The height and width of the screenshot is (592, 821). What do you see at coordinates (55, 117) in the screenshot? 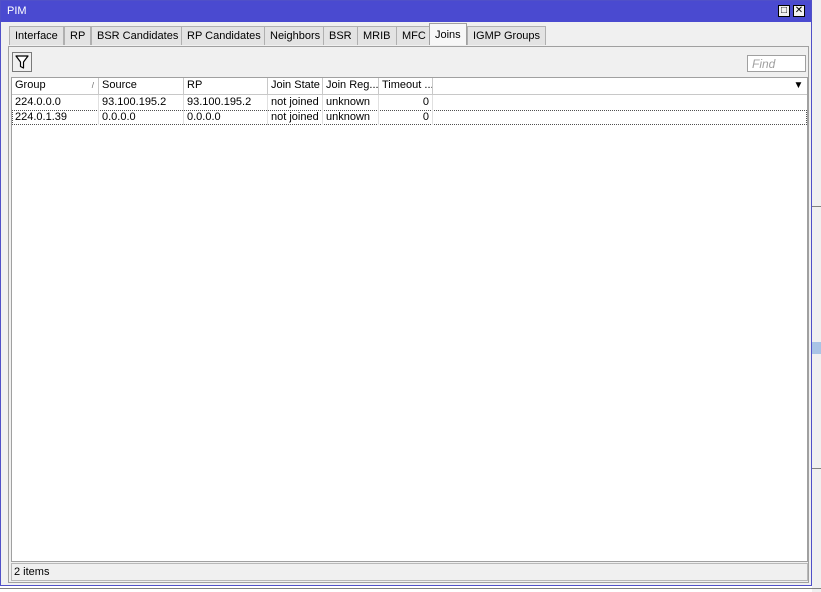
I see `cell-group: 224.0.1.39` at bounding box center [55, 117].